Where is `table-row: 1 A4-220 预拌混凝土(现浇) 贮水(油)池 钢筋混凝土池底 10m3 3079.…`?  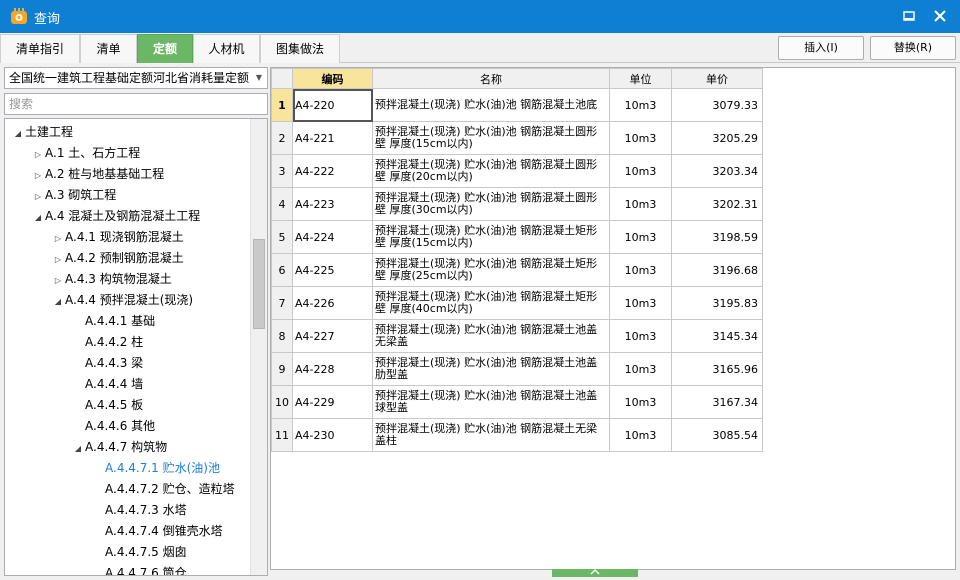
table-row: 1 A4-220 预拌混凝土(现浇) 贮水(油)池 钢筋混凝土池底 10m3 3079.… is located at coordinates (517, 105).